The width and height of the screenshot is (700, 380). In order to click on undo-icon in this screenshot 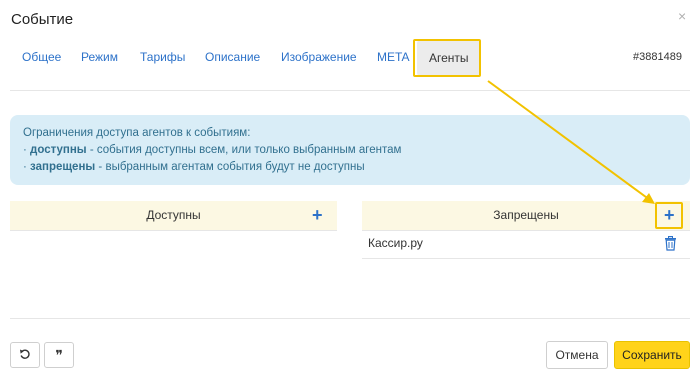, I will do `click(25, 355)`.